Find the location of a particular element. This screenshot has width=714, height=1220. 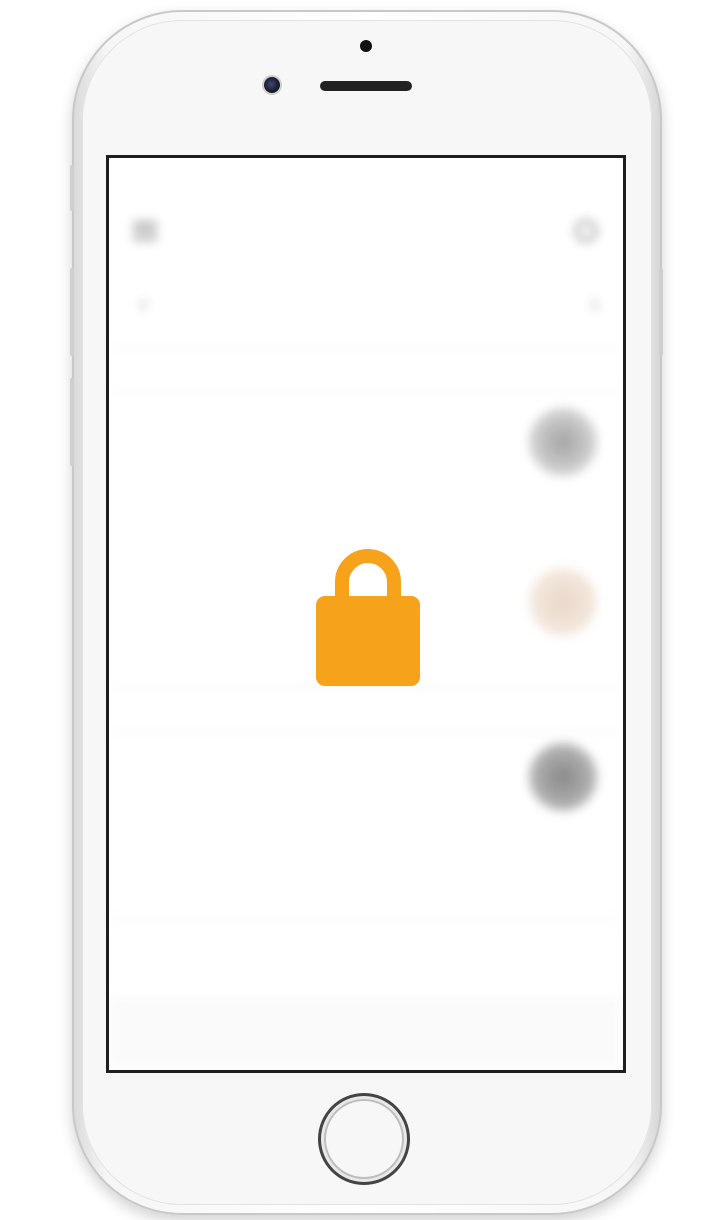

chevron-right-icon: › is located at coordinates (594, 303).